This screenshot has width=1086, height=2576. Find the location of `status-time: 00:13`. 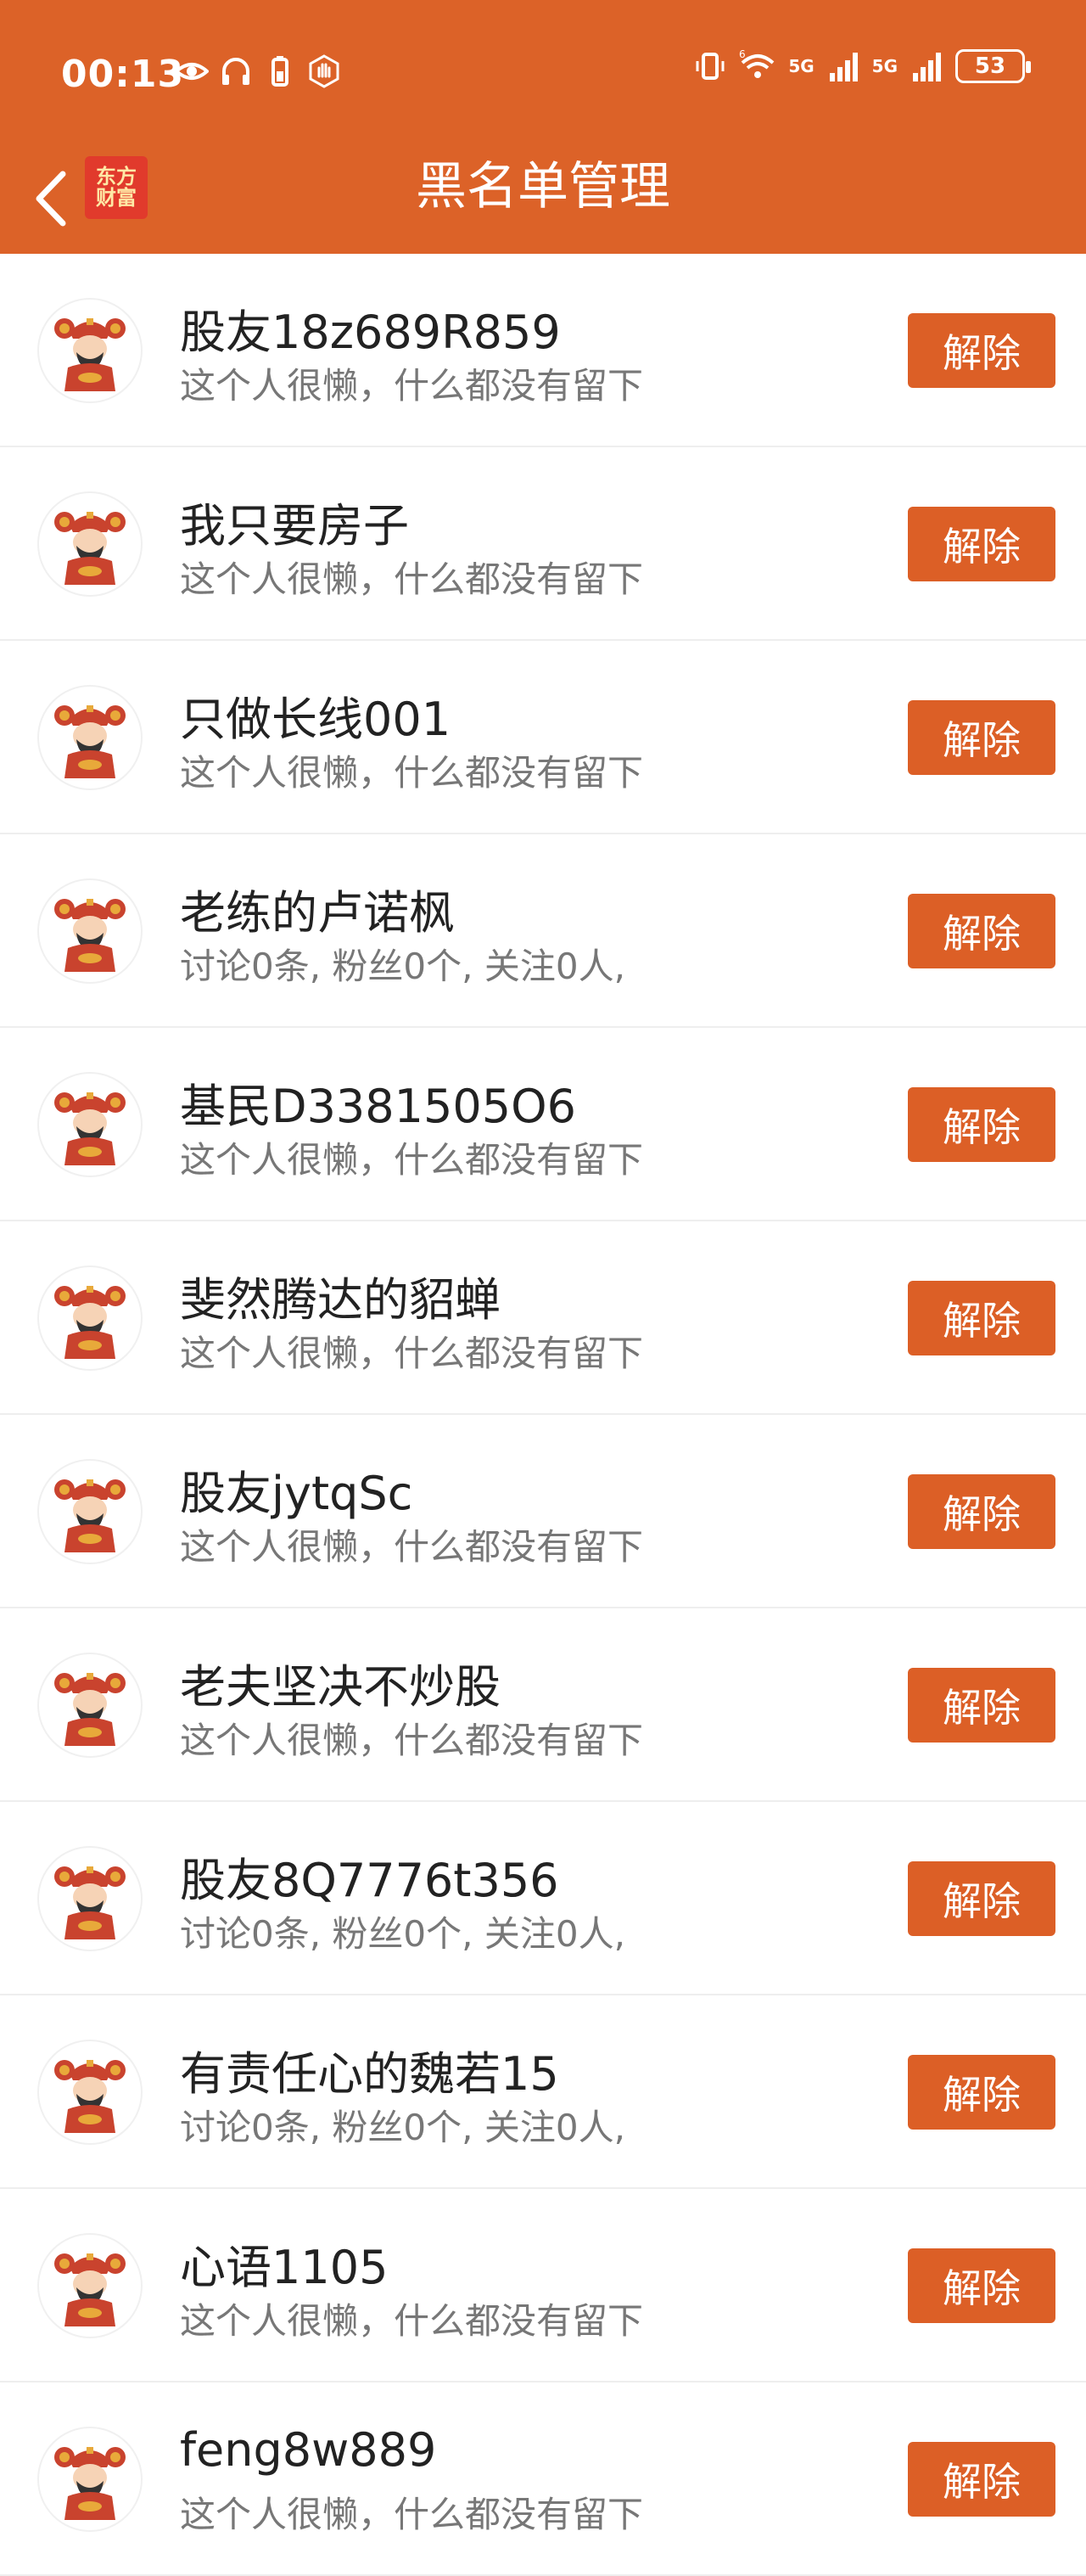

status-time: 00:13 is located at coordinates (123, 74).